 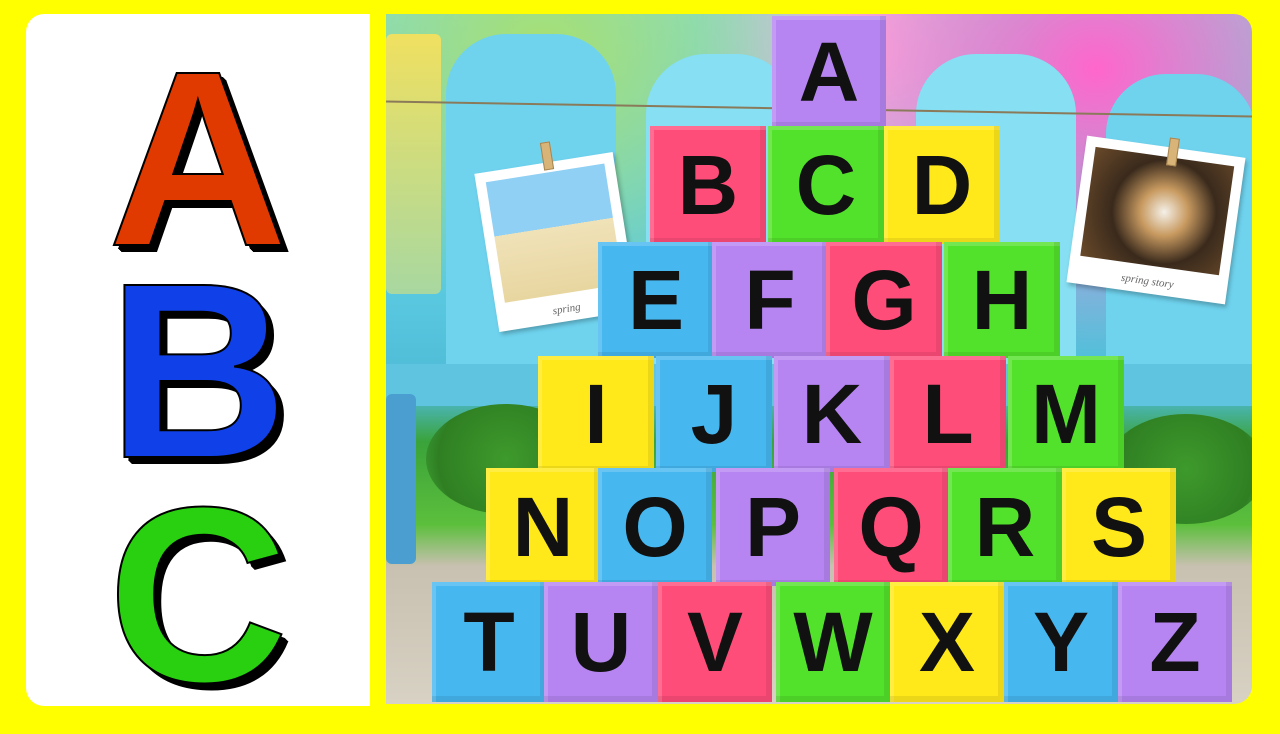 What do you see at coordinates (378, 360) in the screenshot?
I see `yellow-divider` at bounding box center [378, 360].